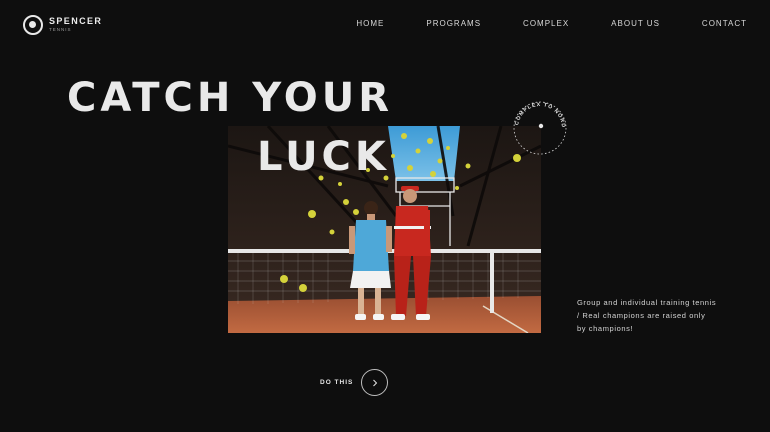 The image size is (770, 432). I want to click on tennis-ball-logo-icon, so click(33, 25).